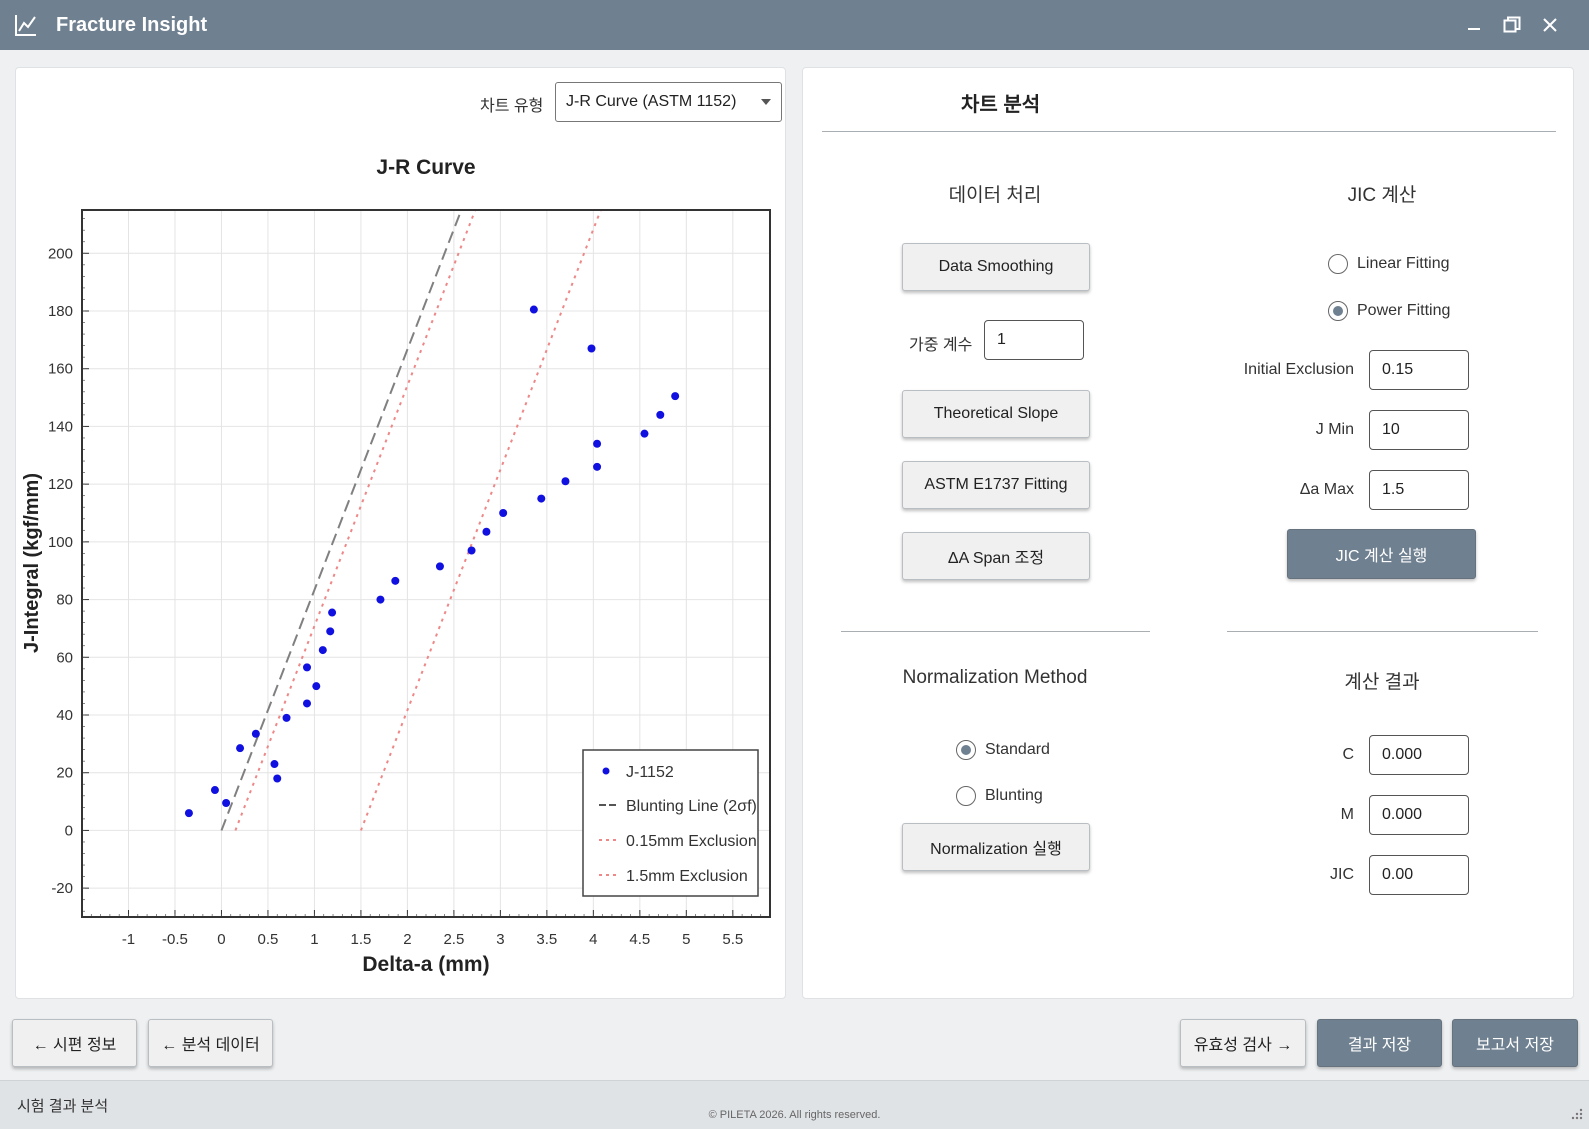 The image size is (1589, 1129). Describe the element at coordinates (1389, 264) in the screenshot. I see `linear-fitting-radio: Linear Fitting` at that location.